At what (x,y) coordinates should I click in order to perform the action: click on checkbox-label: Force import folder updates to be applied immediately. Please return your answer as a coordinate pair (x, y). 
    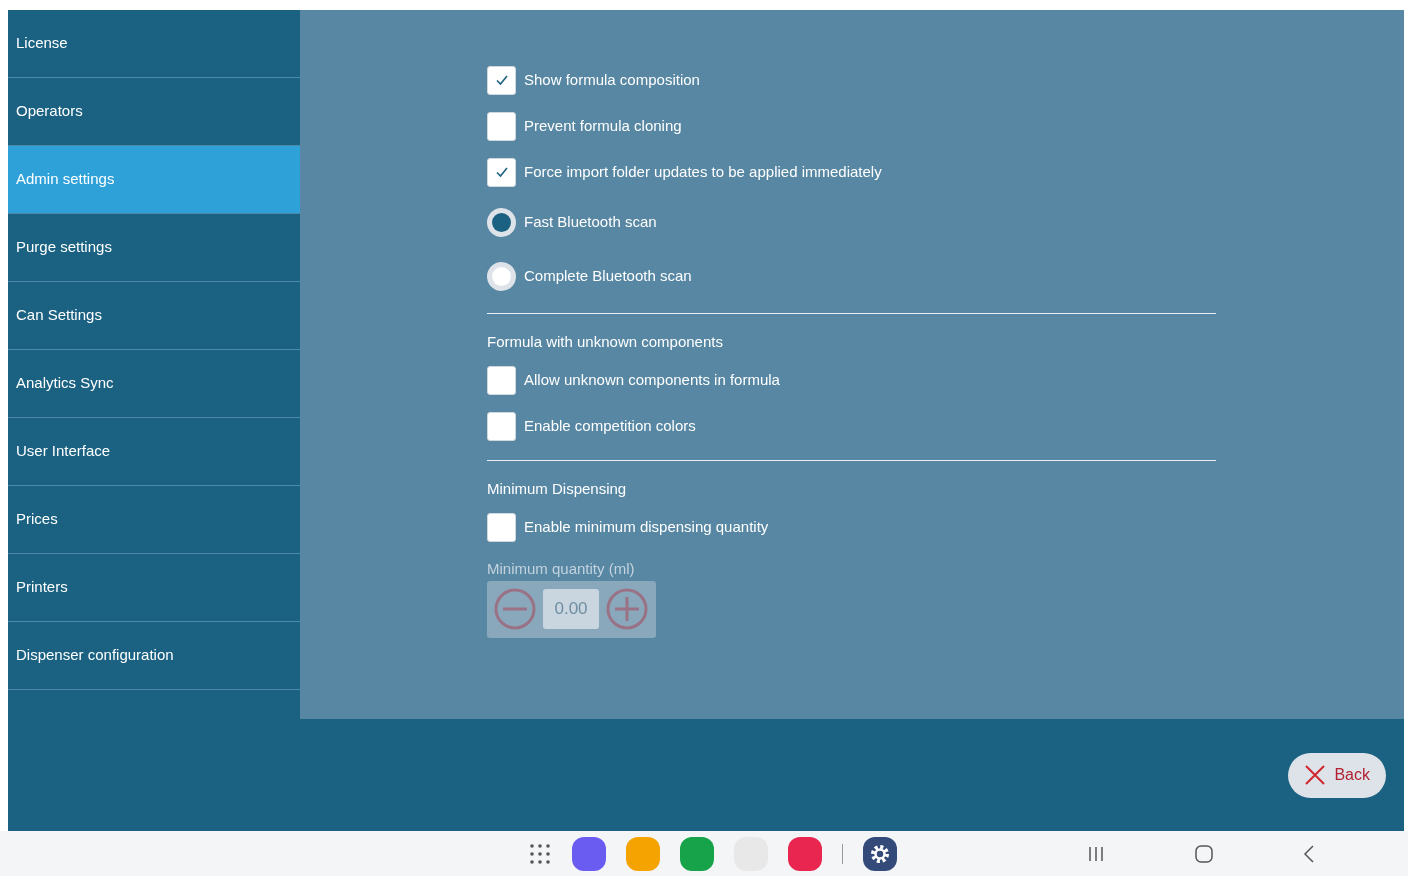
    Looking at the image, I should click on (703, 171).